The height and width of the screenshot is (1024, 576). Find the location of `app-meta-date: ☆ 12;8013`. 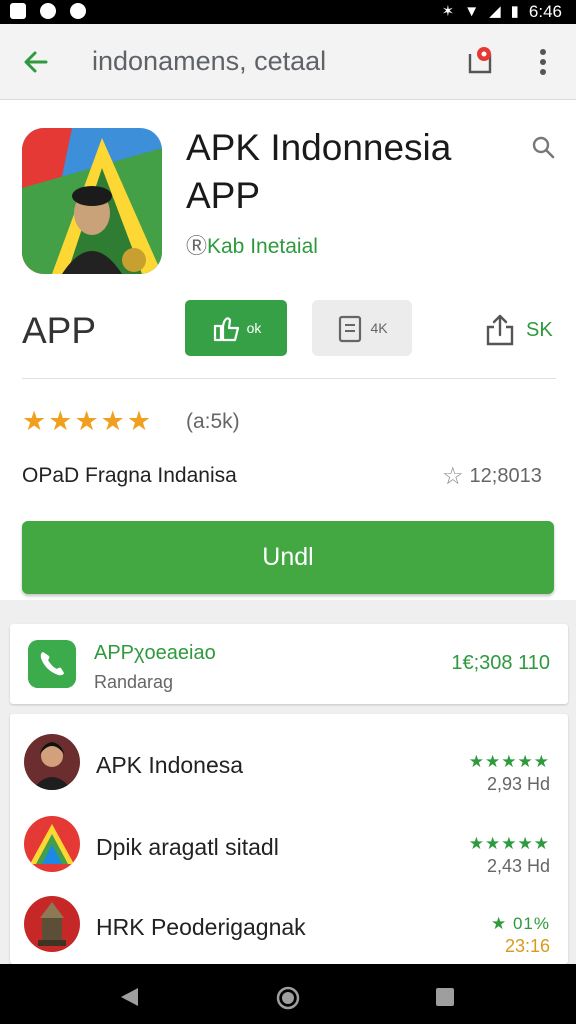

app-meta-date: ☆ 12;8013 is located at coordinates (492, 476).